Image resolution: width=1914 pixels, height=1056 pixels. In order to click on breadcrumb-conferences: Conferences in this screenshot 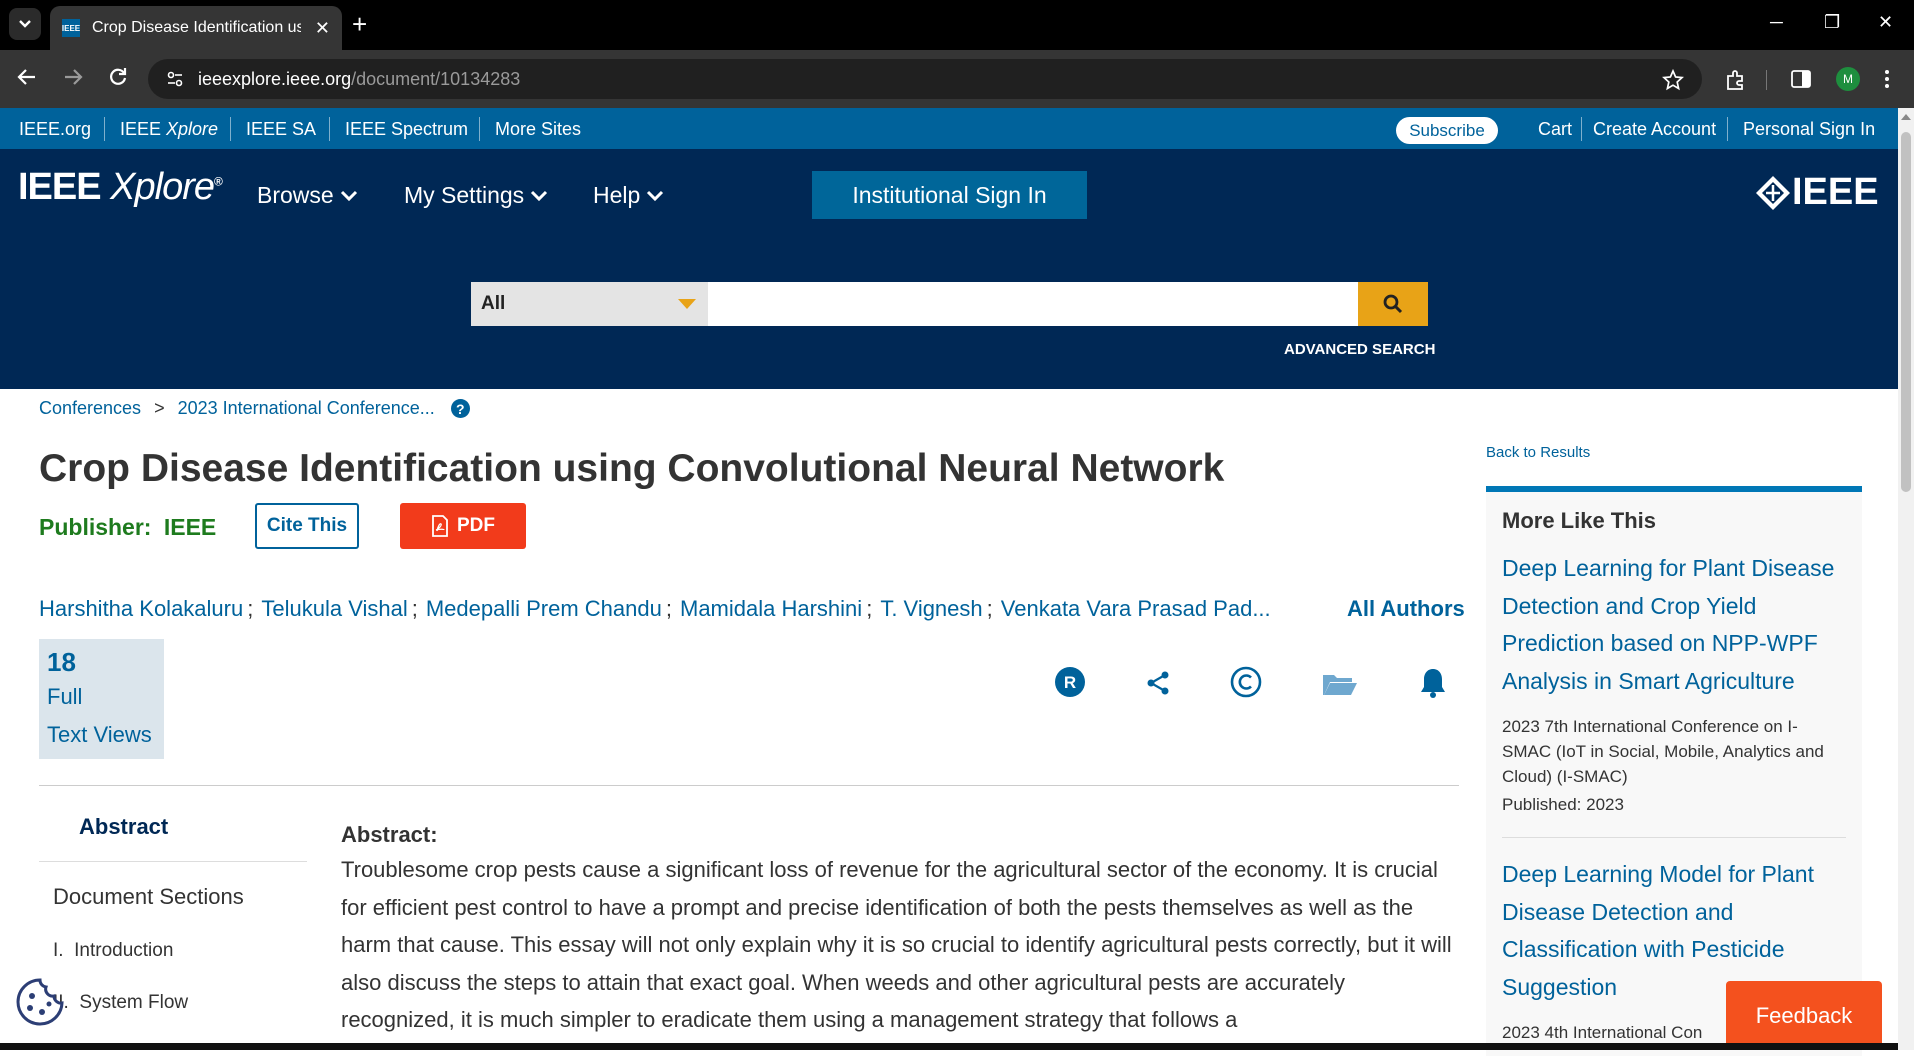, I will do `click(90, 408)`.